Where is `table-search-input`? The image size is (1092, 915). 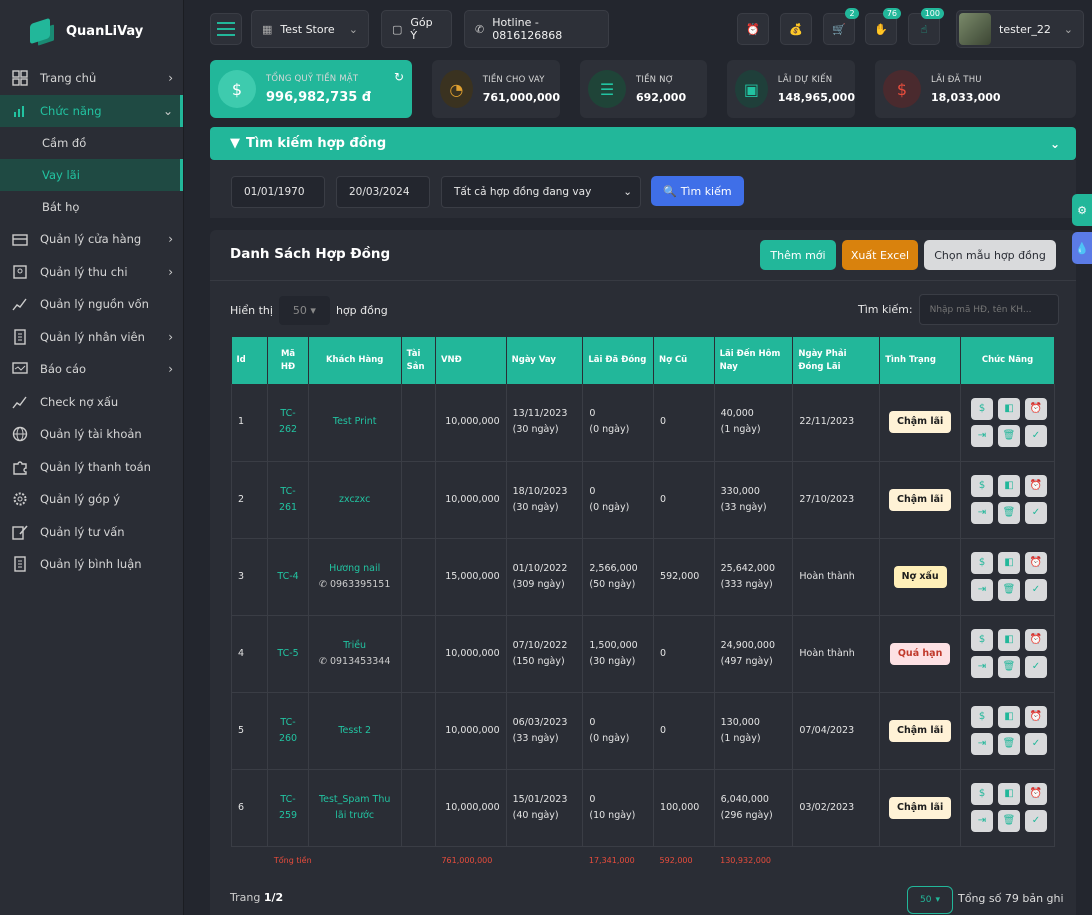 table-search-input is located at coordinates (988, 309).